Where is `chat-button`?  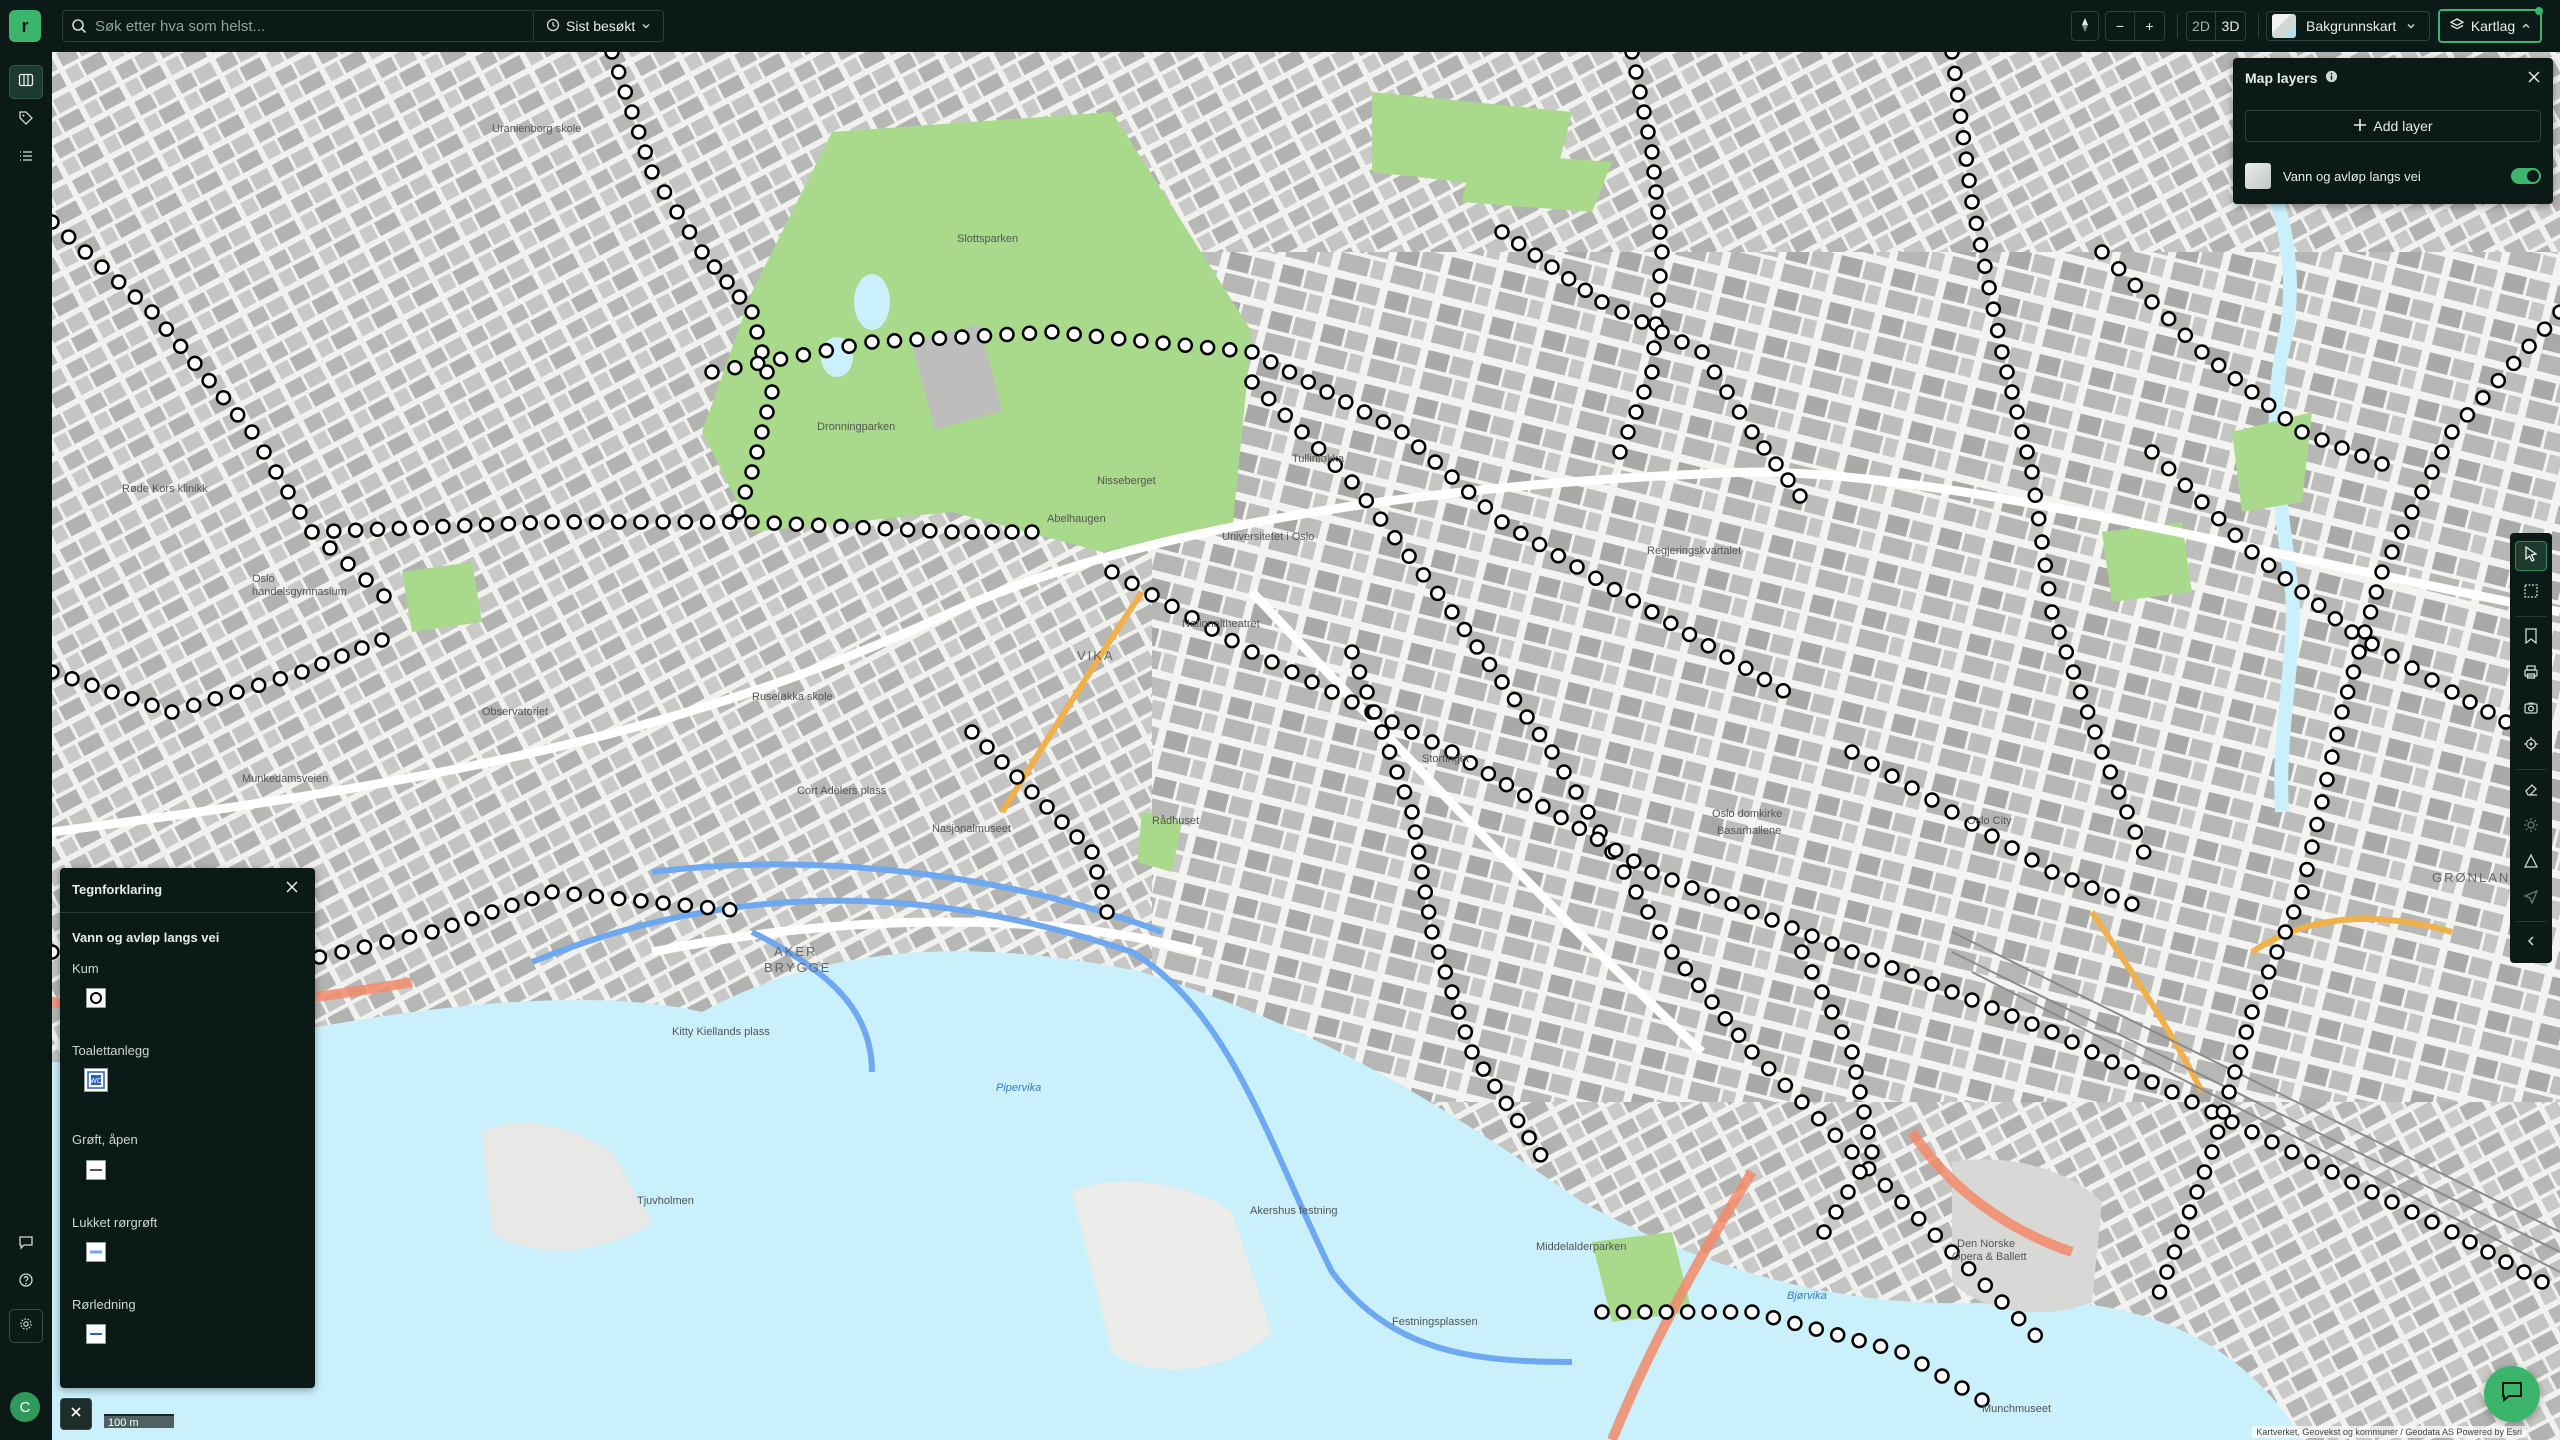
chat-button is located at coordinates (2512, 1394).